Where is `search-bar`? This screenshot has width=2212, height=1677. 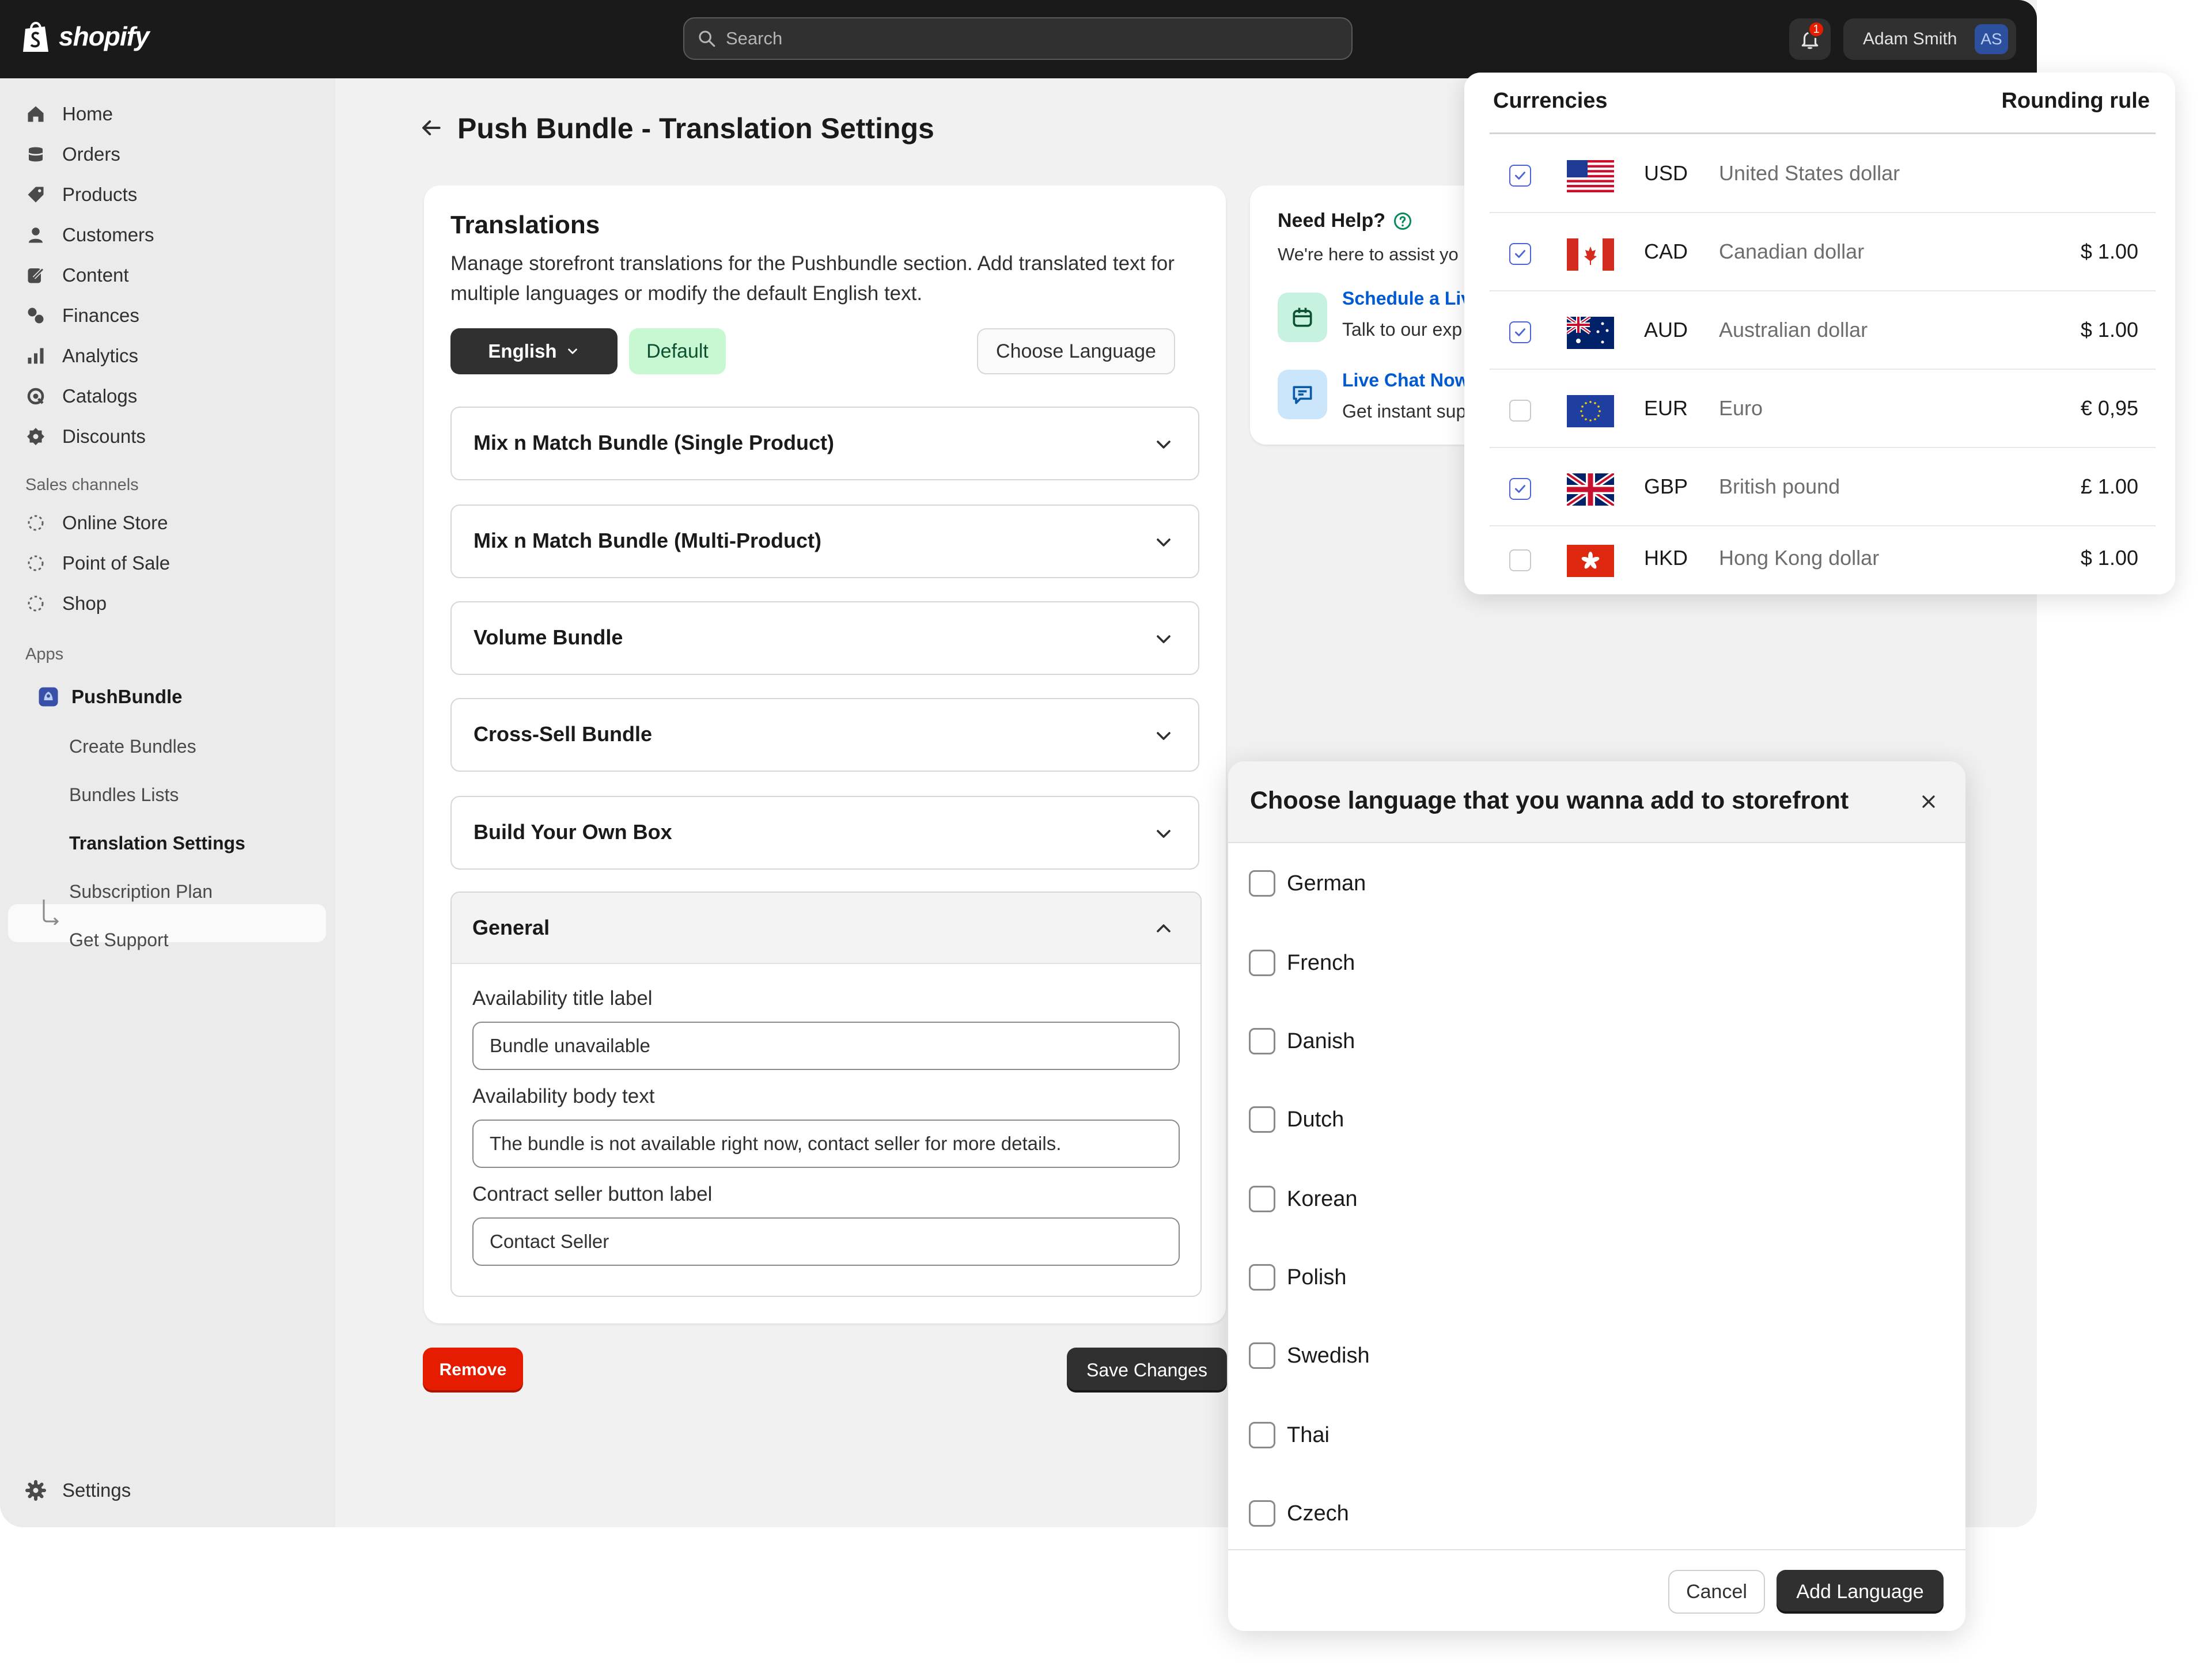 search-bar is located at coordinates (1018, 38).